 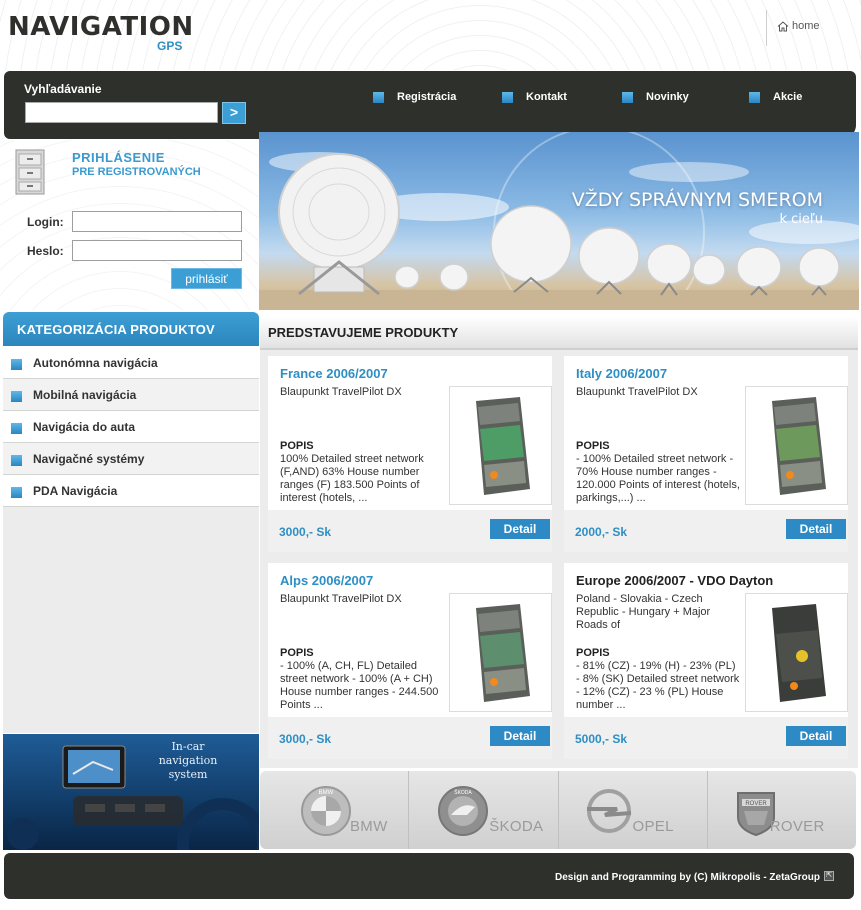 I want to click on radio-telescopes-image, so click(x=559, y=221).